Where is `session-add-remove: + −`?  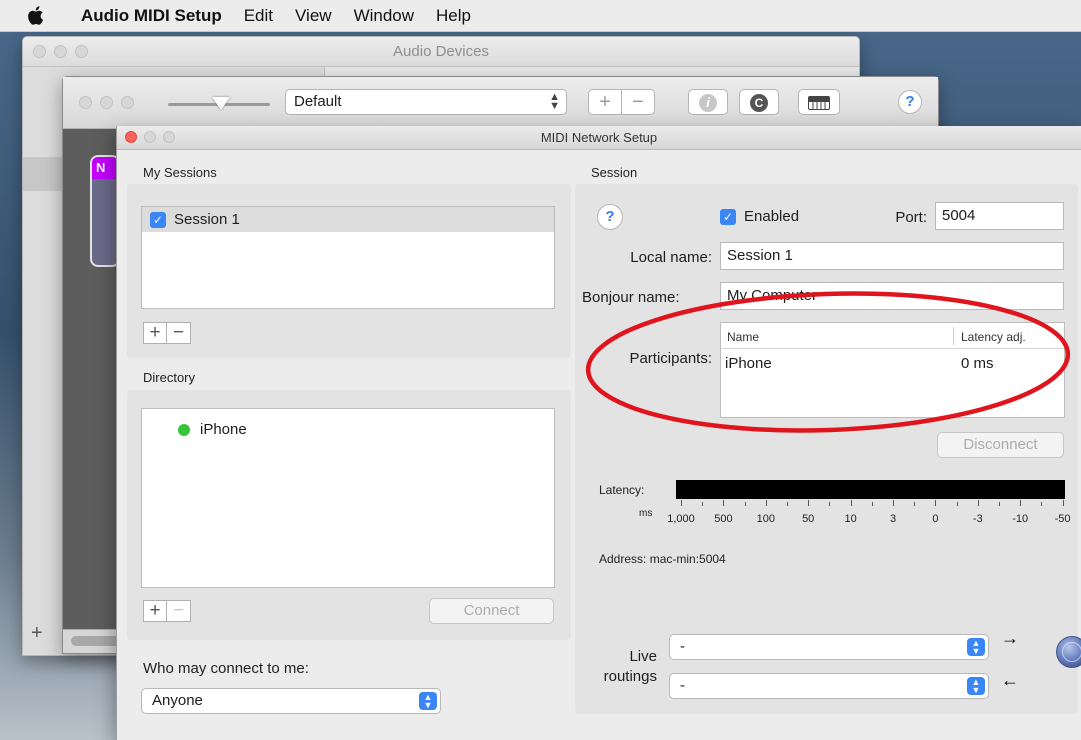 session-add-remove: + − is located at coordinates (167, 333).